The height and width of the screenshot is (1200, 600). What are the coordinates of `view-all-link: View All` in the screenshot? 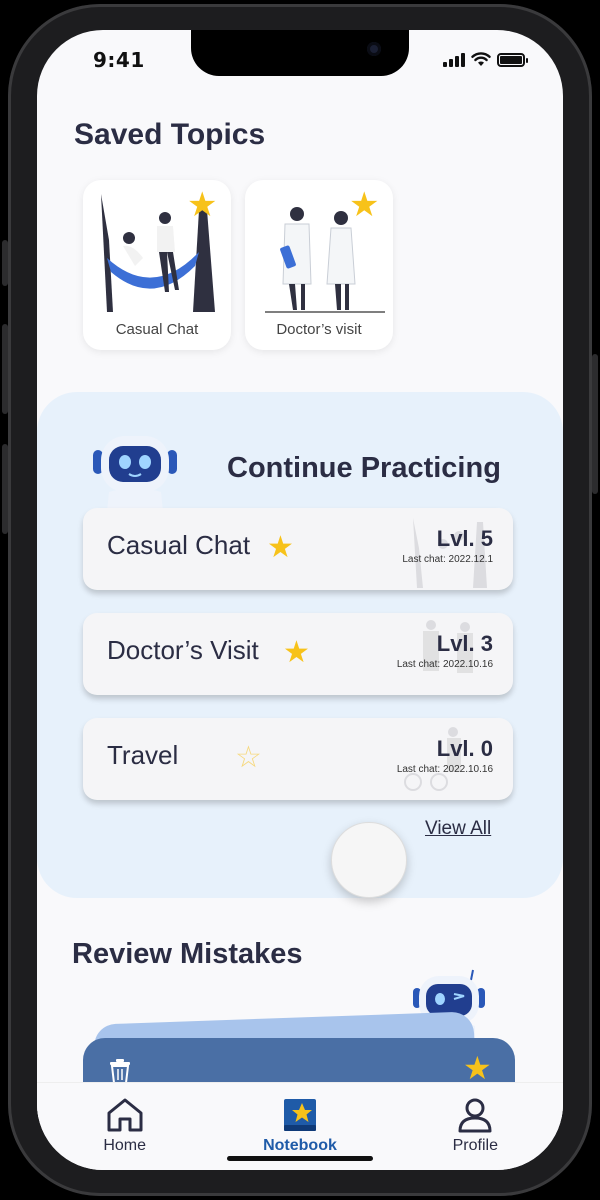 It's located at (458, 829).